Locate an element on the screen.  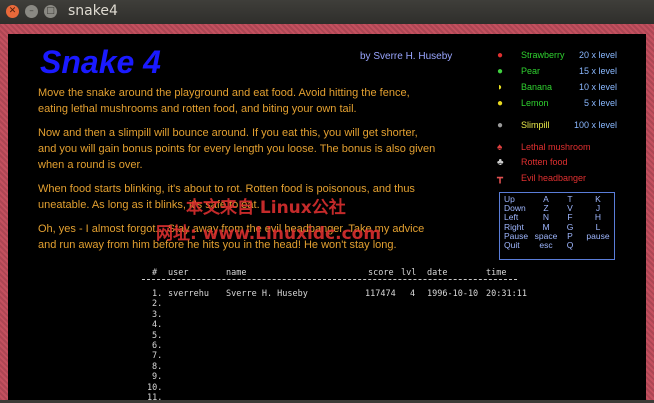
hs-header-date: date is located at coordinates (437, 273).